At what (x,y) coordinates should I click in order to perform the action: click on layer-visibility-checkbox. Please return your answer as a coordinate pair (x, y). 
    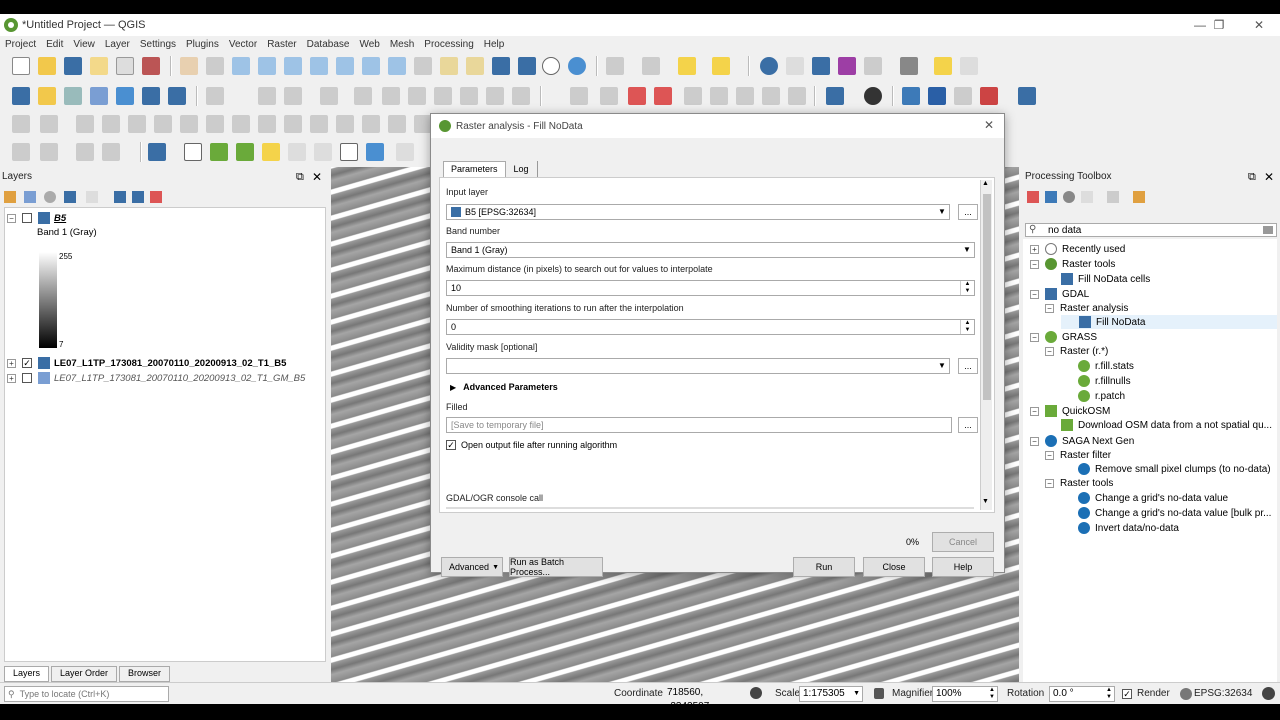
    Looking at the image, I should click on (27, 378).